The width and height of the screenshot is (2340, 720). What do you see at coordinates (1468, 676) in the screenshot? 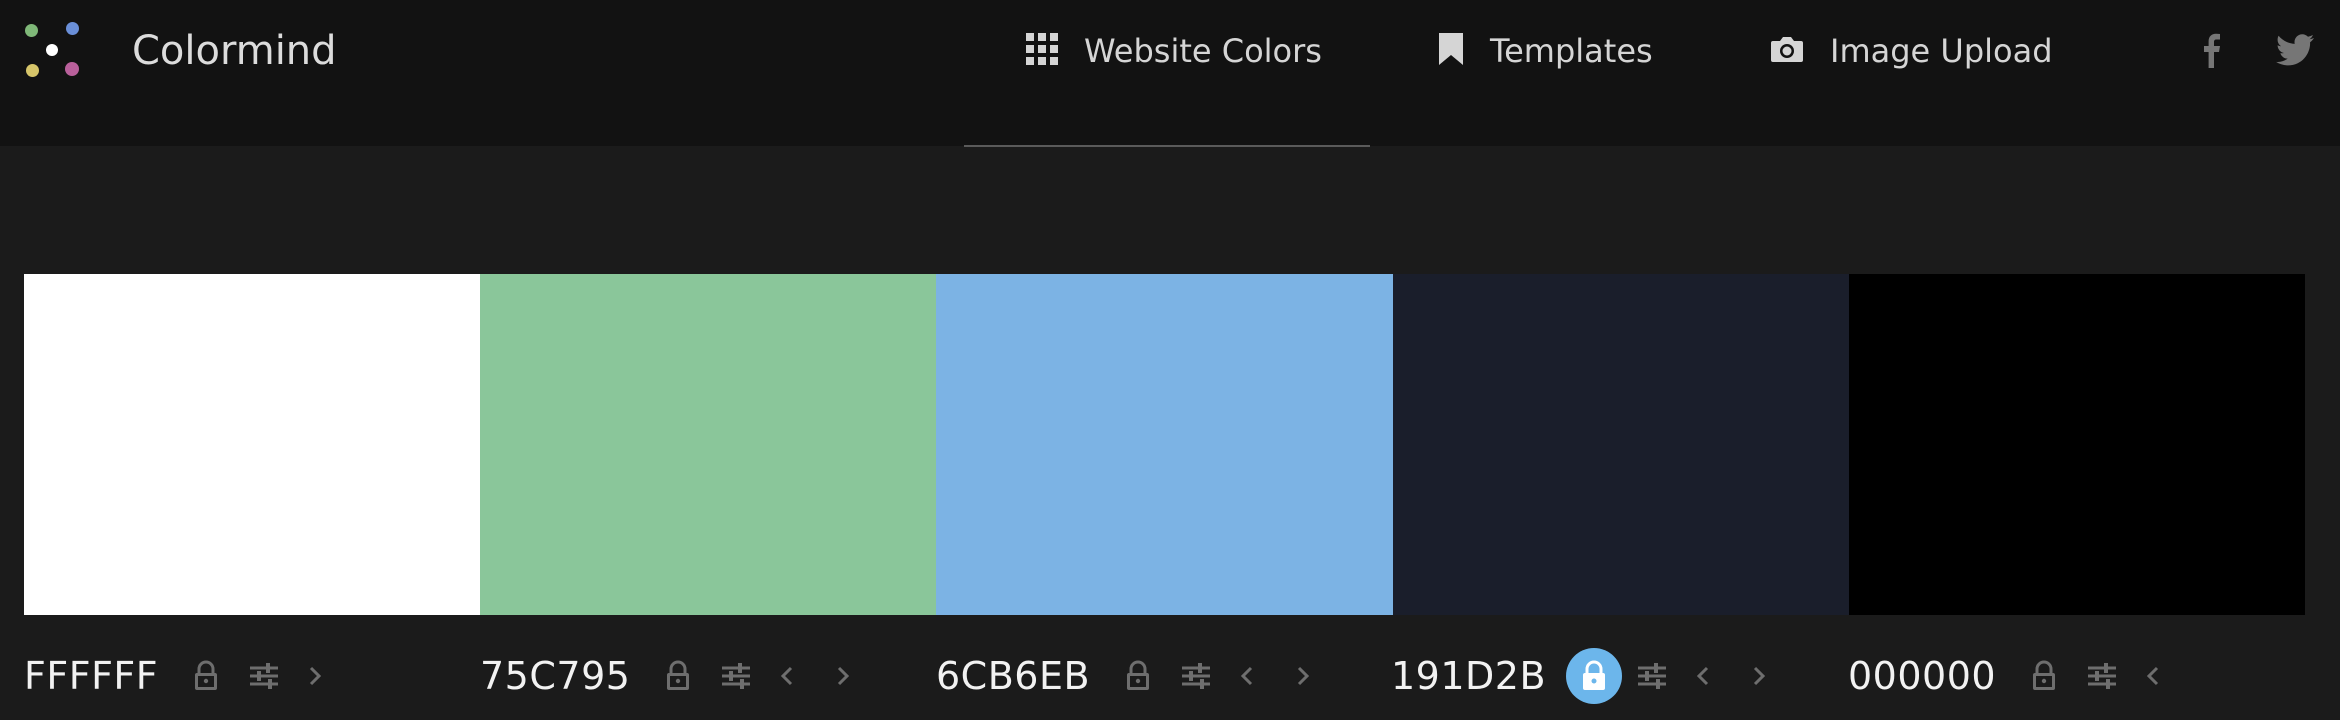
I see `hex-code: 191D2B` at bounding box center [1468, 676].